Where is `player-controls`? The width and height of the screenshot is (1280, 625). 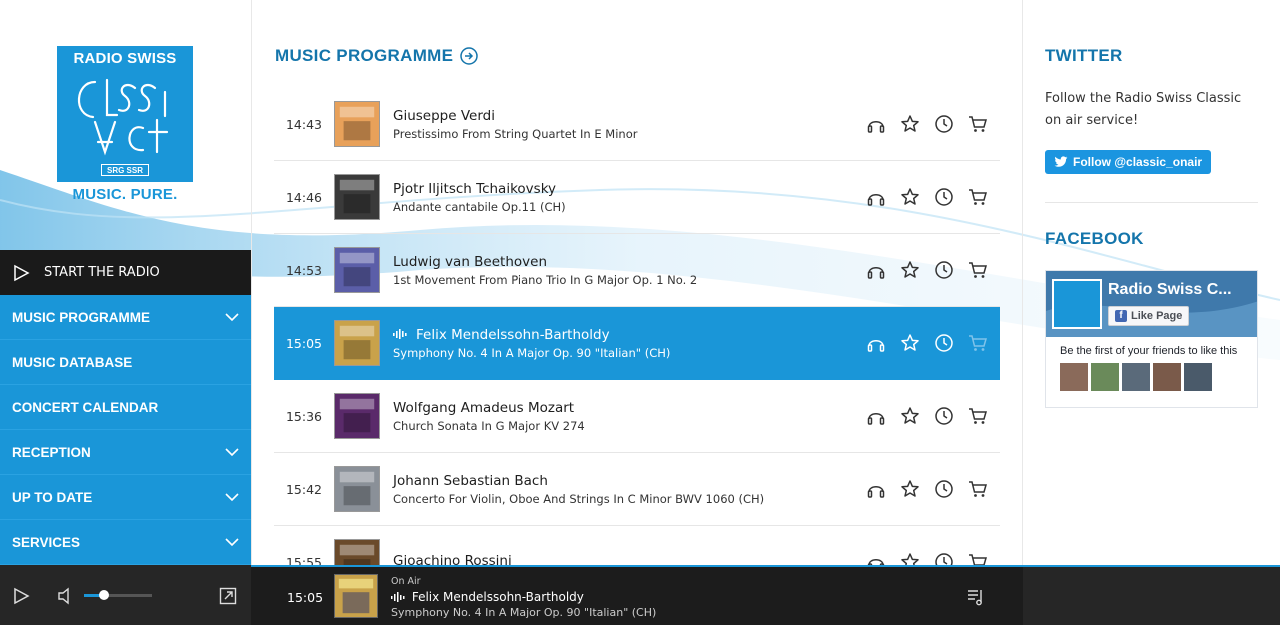 player-controls is located at coordinates (125, 595).